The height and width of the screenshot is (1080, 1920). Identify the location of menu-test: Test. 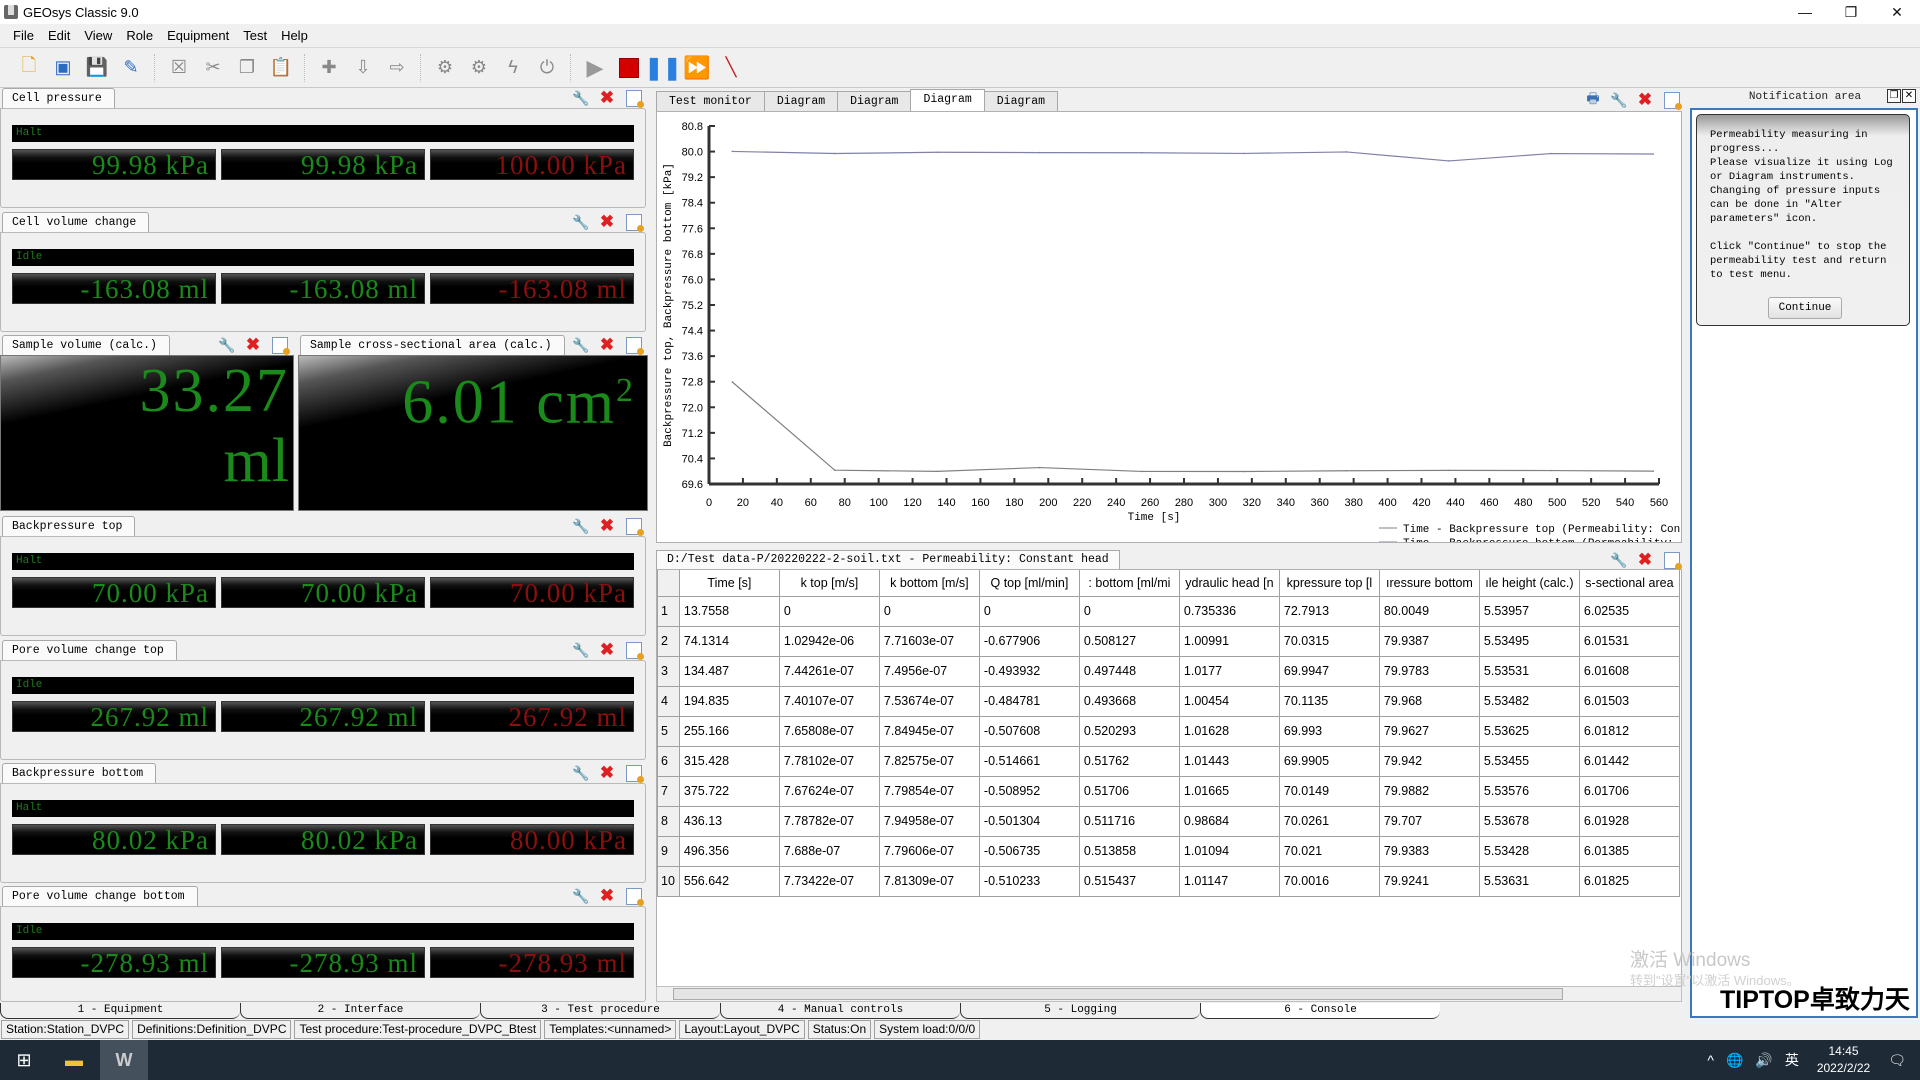
(255, 35).